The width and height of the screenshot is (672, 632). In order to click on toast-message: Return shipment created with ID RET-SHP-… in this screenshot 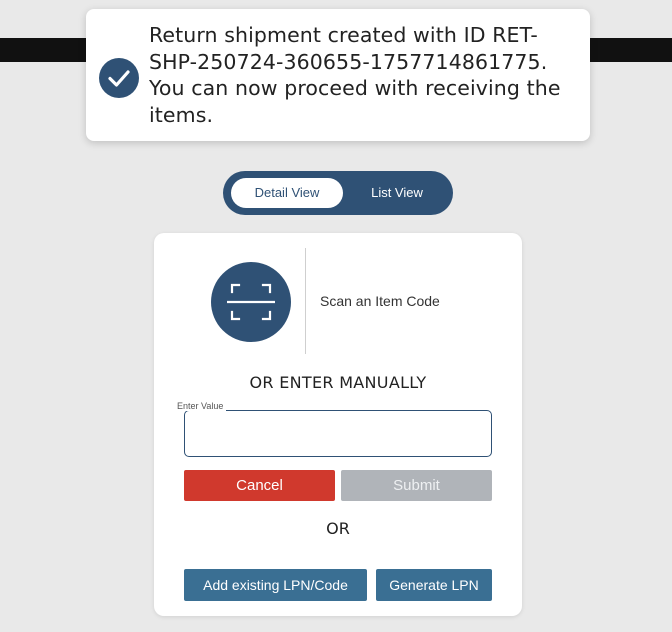, I will do `click(355, 75)`.